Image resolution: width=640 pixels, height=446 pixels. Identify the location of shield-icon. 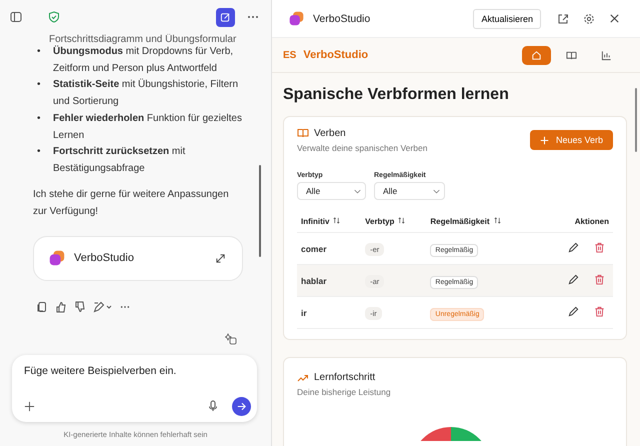
(54, 17).